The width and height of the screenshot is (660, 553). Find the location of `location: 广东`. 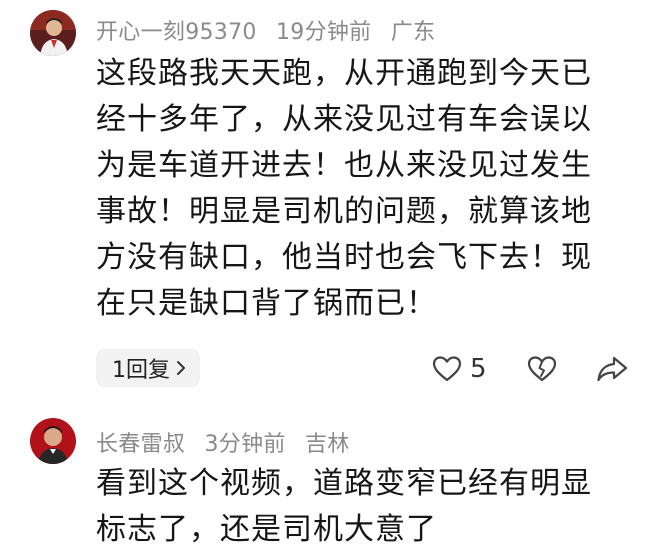

location: 广东 is located at coordinates (413, 32).